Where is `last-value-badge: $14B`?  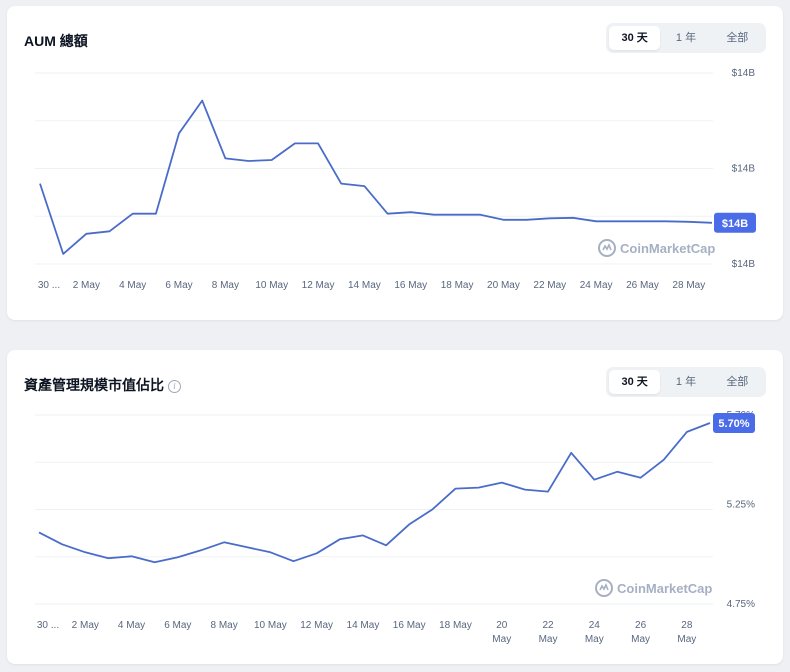 last-value-badge: $14B is located at coordinates (735, 222).